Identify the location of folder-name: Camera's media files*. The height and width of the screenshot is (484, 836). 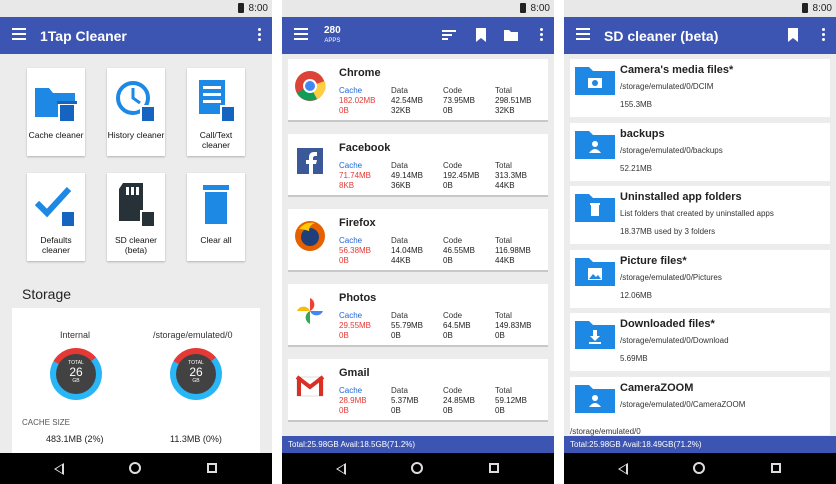
(677, 70).